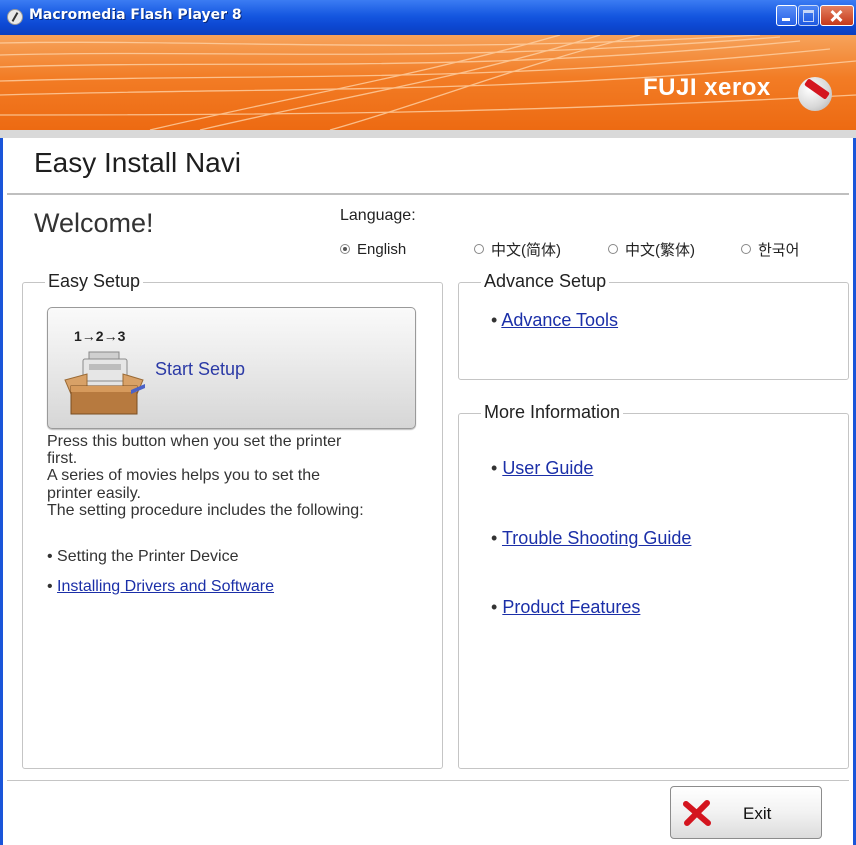  I want to click on start-setup-button: 1→2→3 Start Setup, so click(231, 368).